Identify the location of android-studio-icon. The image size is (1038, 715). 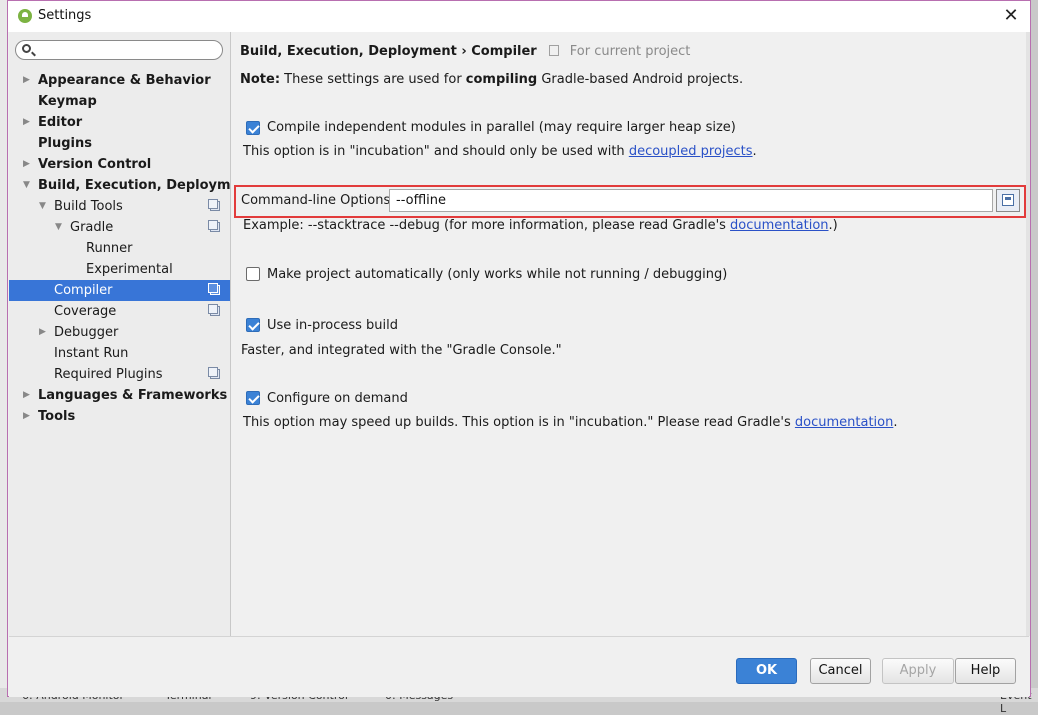
(25, 16).